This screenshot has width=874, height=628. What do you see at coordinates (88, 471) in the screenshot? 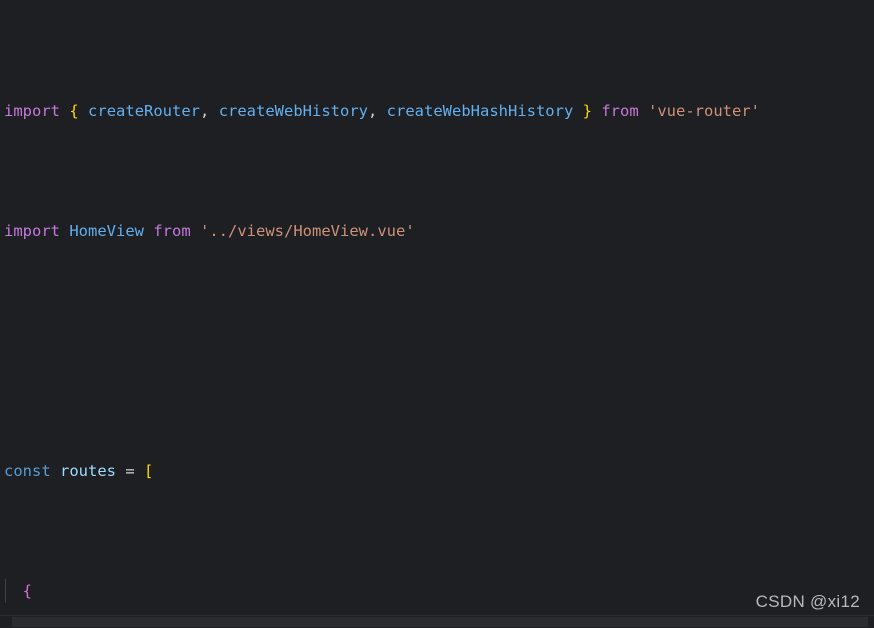
I see `token-identifier-routes: routes` at bounding box center [88, 471].